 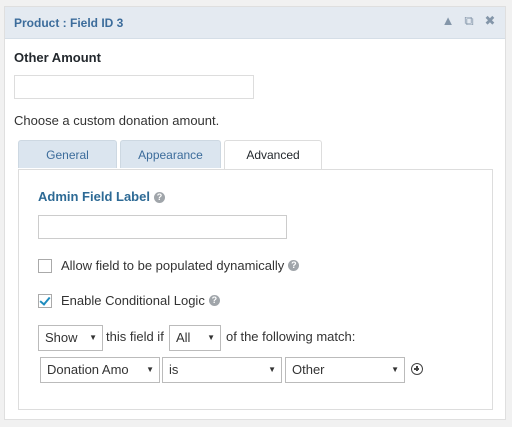 What do you see at coordinates (255, 23) in the screenshot?
I see `panel-header: Product : Field ID 3 ▲ ⧉ ✖` at bounding box center [255, 23].